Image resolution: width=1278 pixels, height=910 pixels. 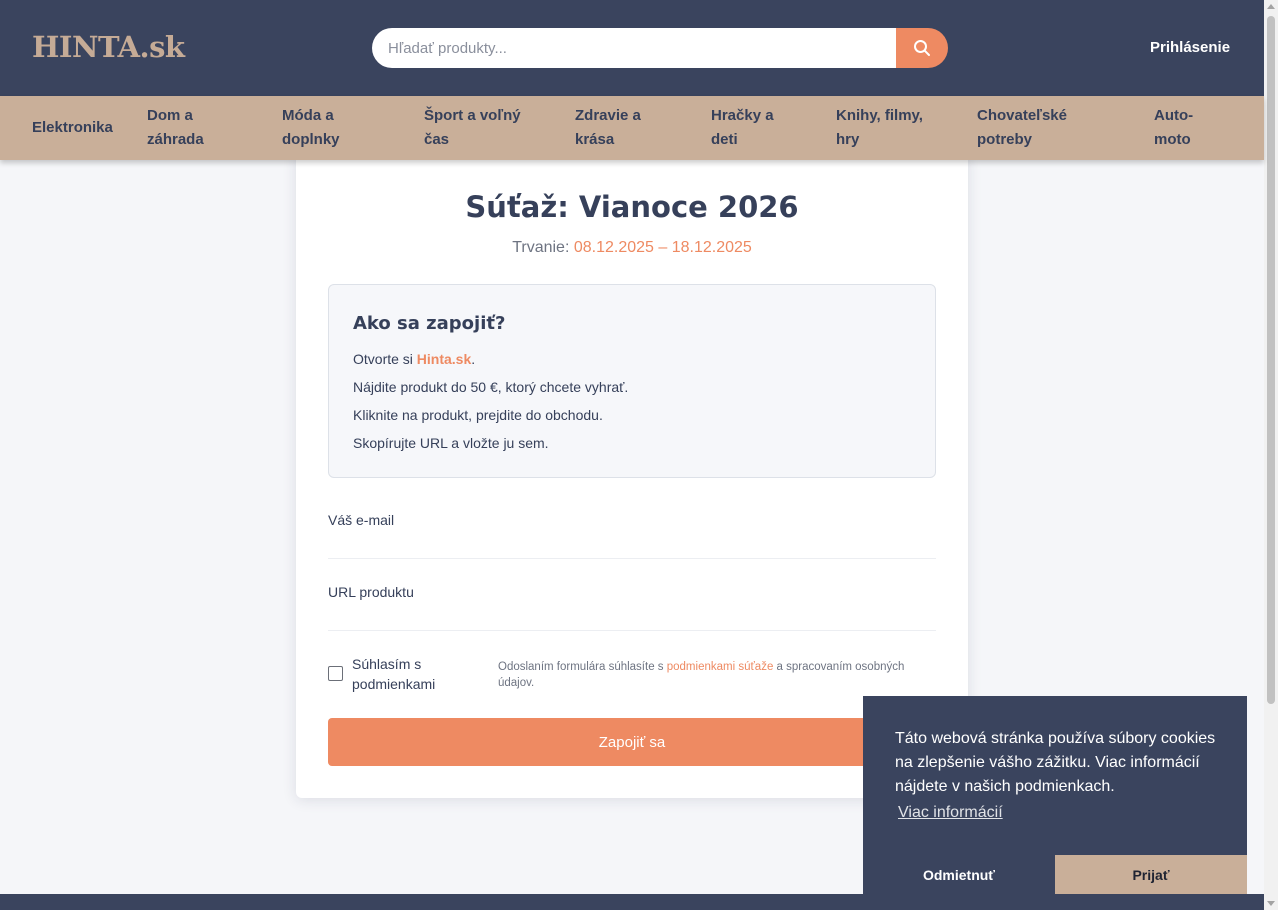 I want to click on top-header: HINTA.sk Prihlásenie, so click(x=632, y=48).